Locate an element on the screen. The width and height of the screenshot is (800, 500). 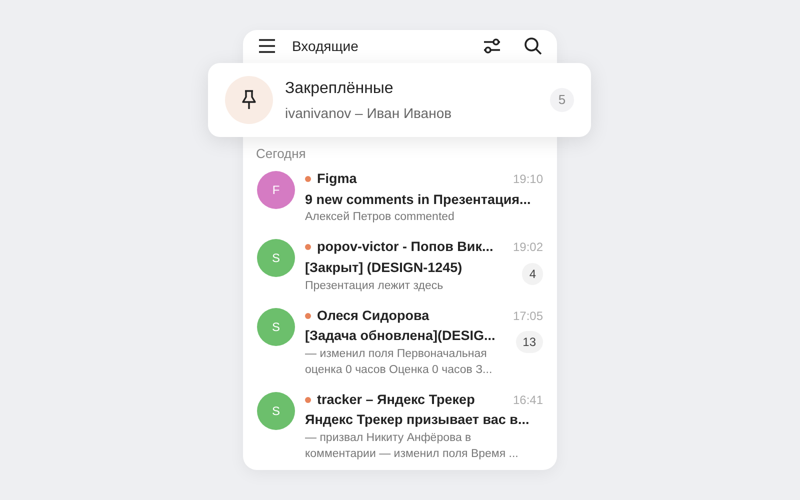
avatar: F is located at coordinates (276, 190).